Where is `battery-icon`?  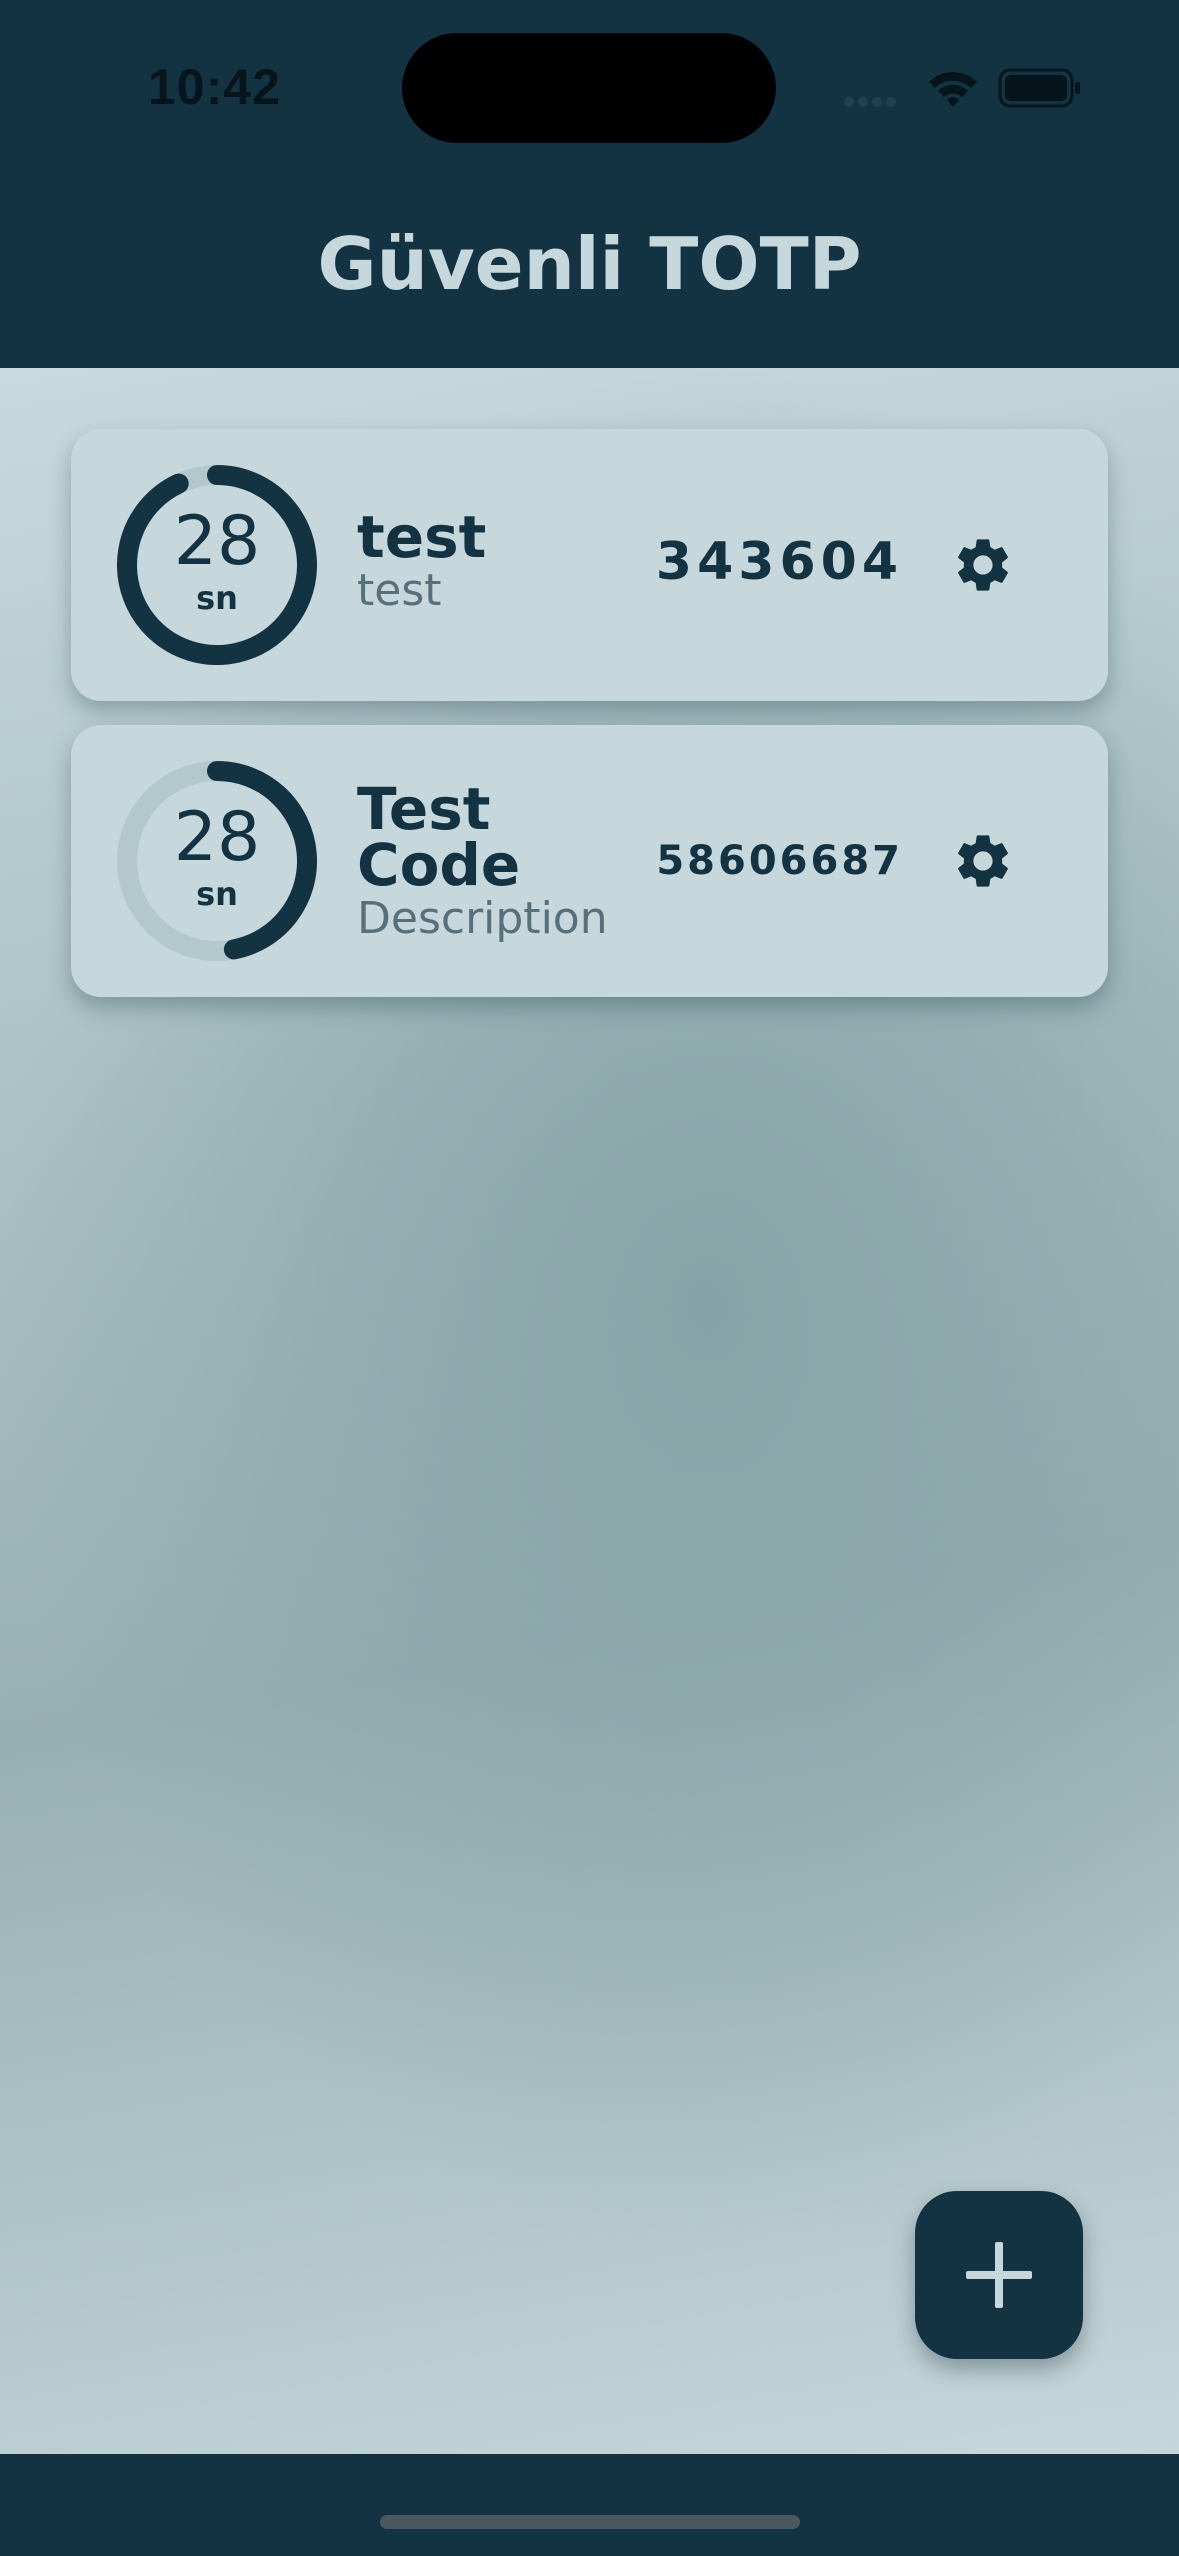
battery-icon is located at coordinates (1040, 90).